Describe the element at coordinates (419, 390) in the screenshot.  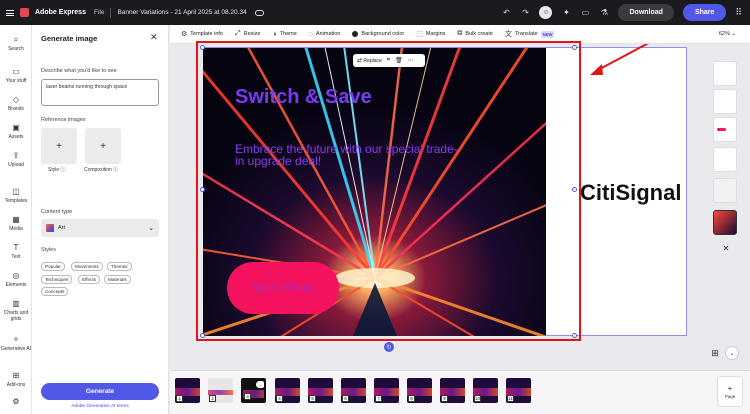
I see `page-thumbnail: 8` at that location.